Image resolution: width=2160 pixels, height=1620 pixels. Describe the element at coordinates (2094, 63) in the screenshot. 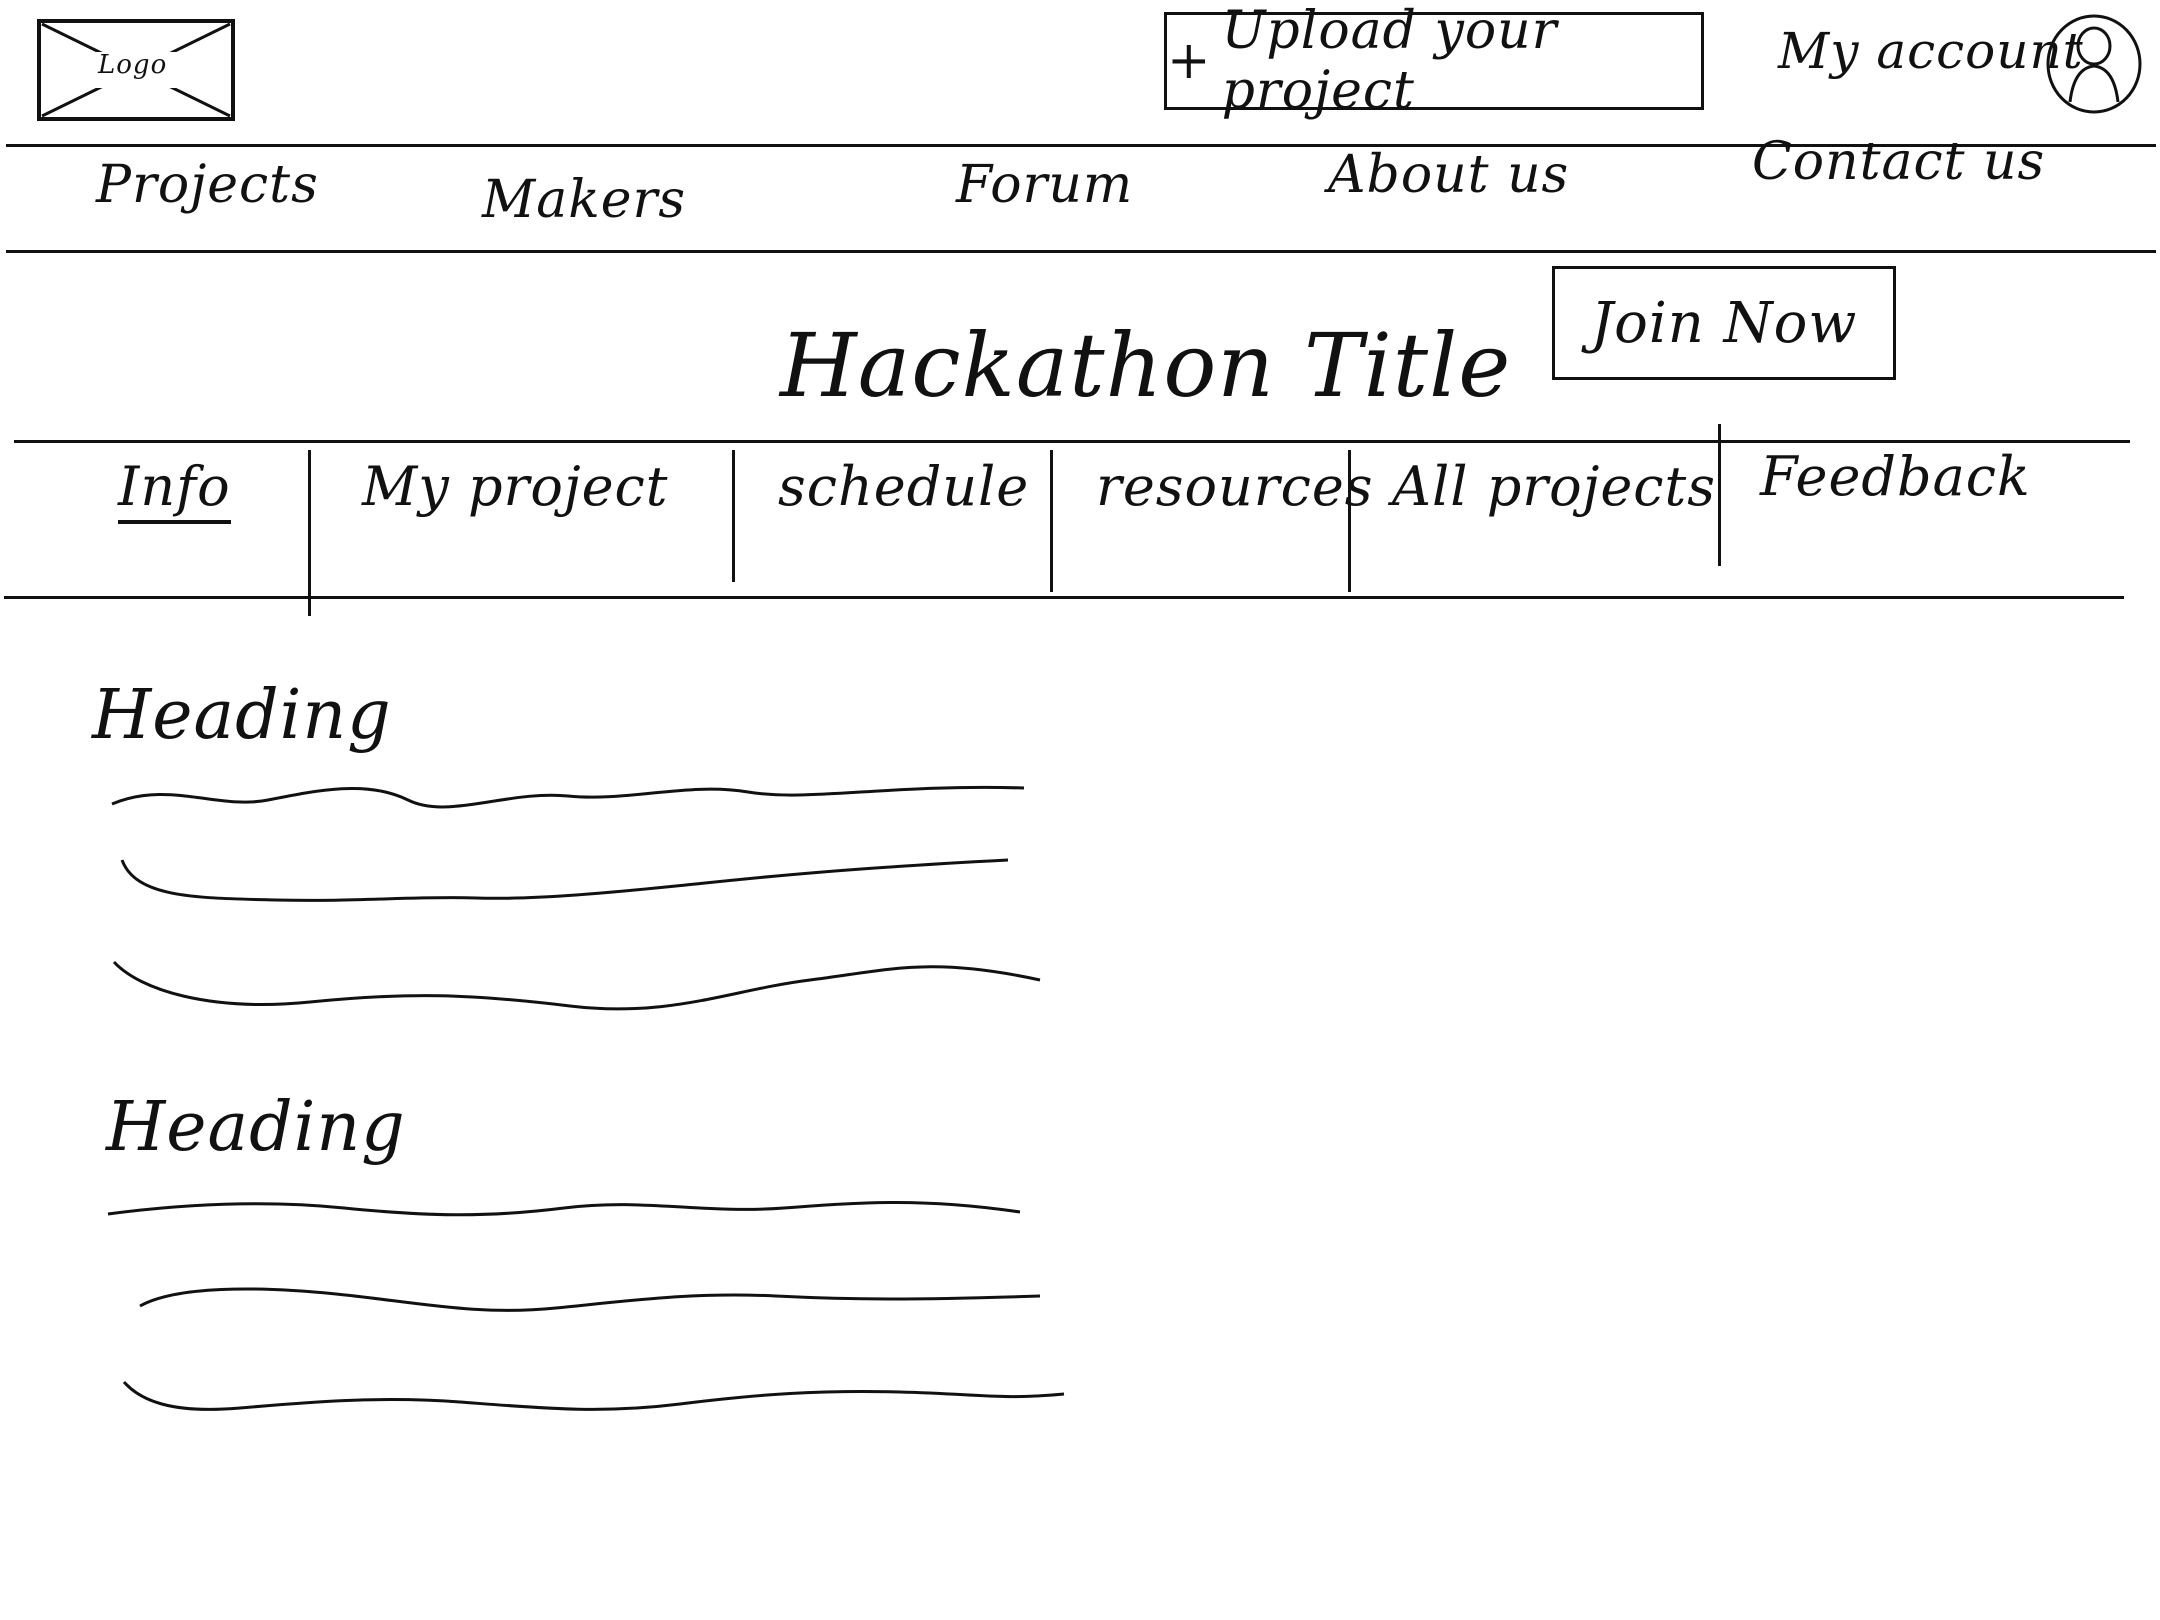

I see `user-avatar-icon` at that location.